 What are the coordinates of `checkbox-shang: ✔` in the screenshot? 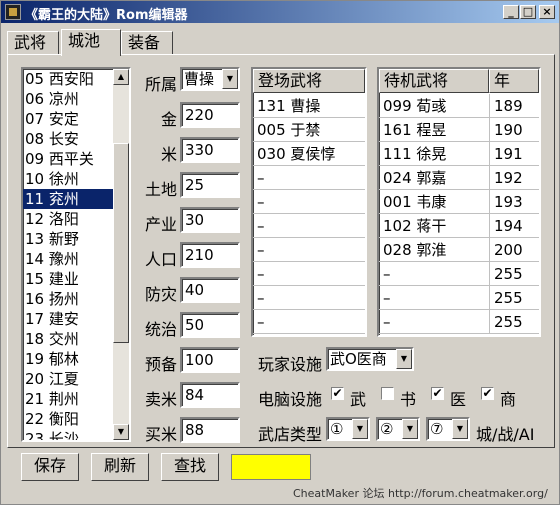 It's located at (487, 393).